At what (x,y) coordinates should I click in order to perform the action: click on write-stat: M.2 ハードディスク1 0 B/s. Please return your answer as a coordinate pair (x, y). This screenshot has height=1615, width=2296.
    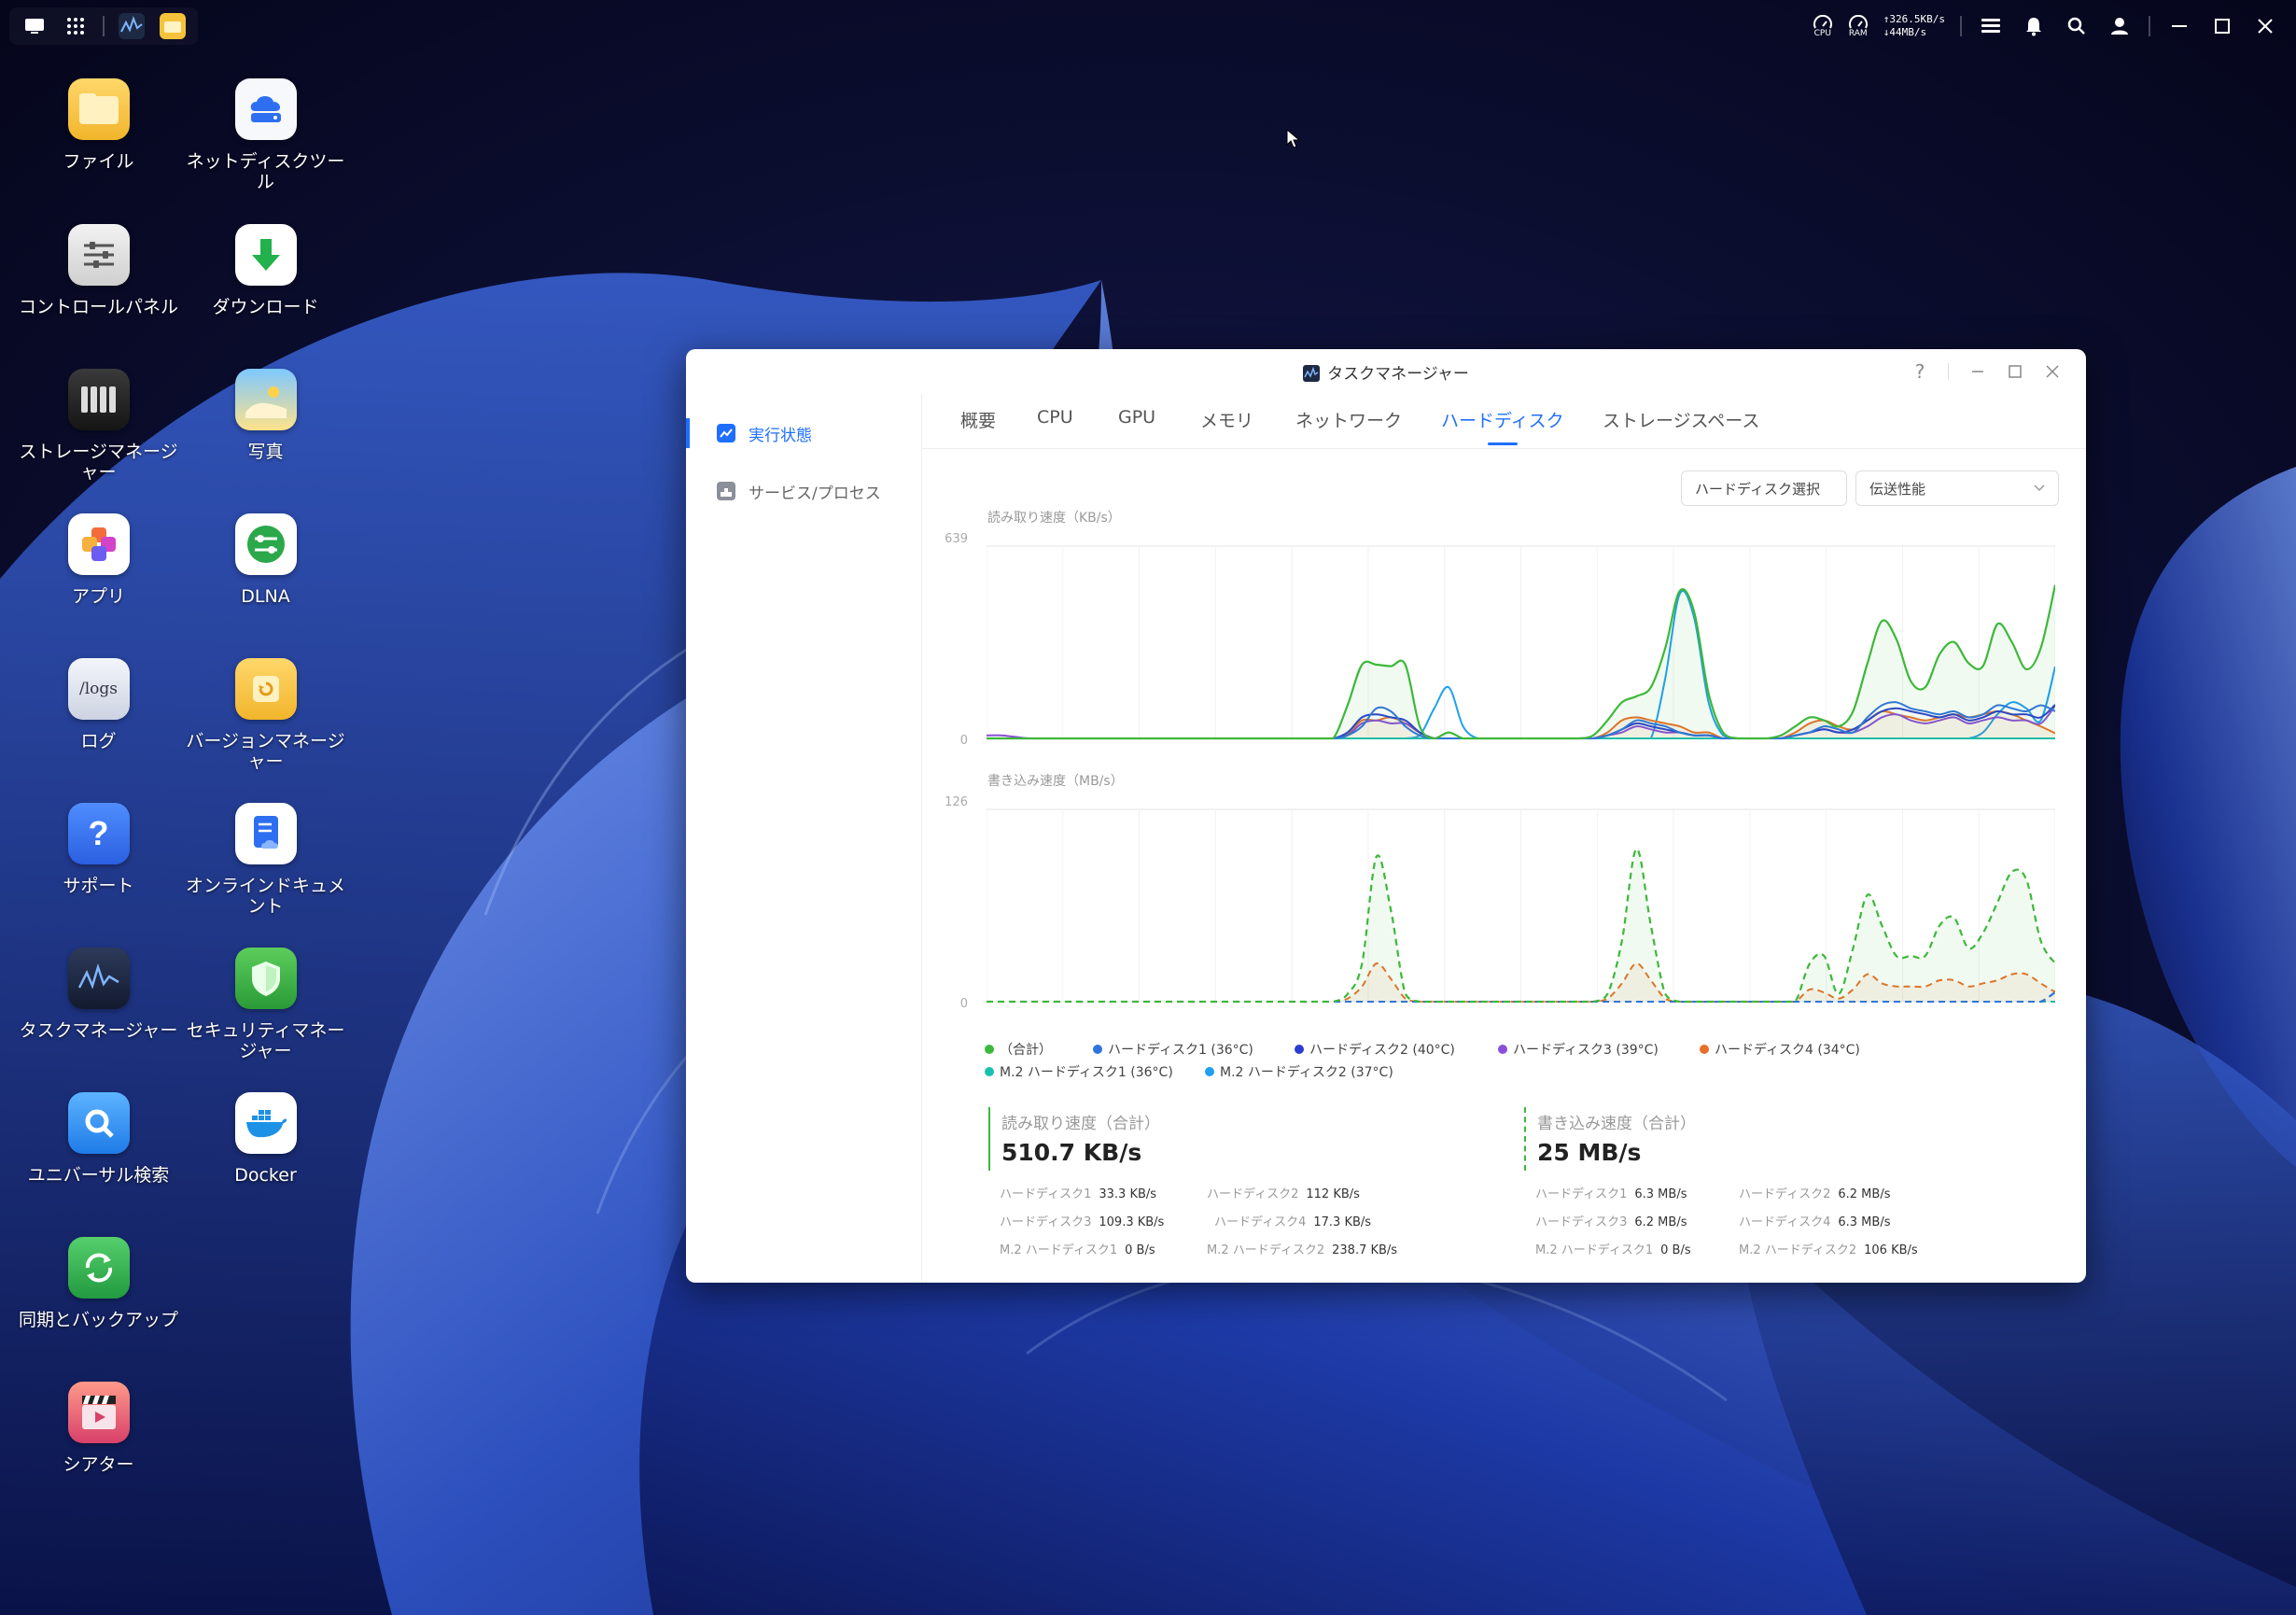
    Looking at the image, I should click on (1613, 1248).